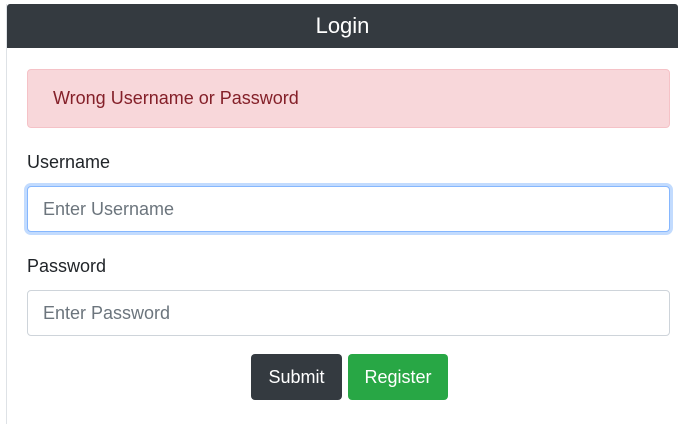 This screenshot has width=679, height=424. What do you see at coordinates (348, 313) in the screenshot?
I see `password-input` at bounding box center [348, 313].